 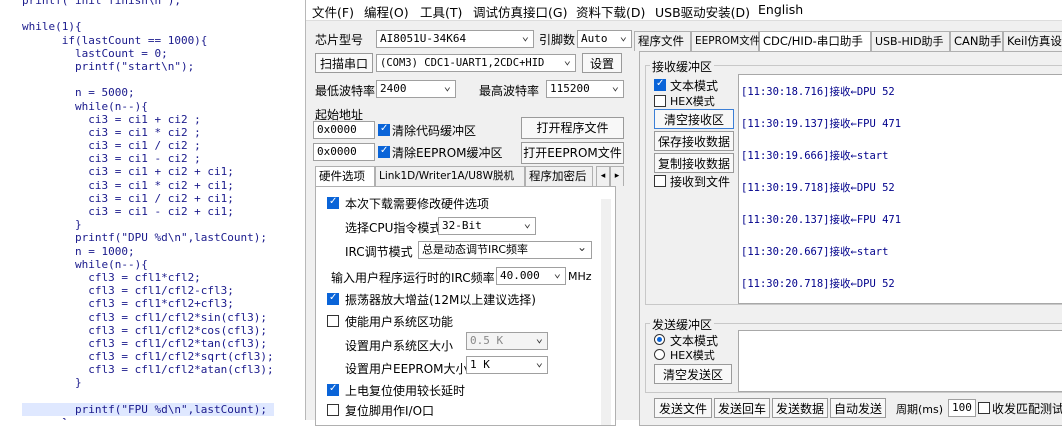 What do you see at coordinates (659, 354) in the screenshot?
I see `tx-hex-mode-radio` at bounding box center [659, 354].